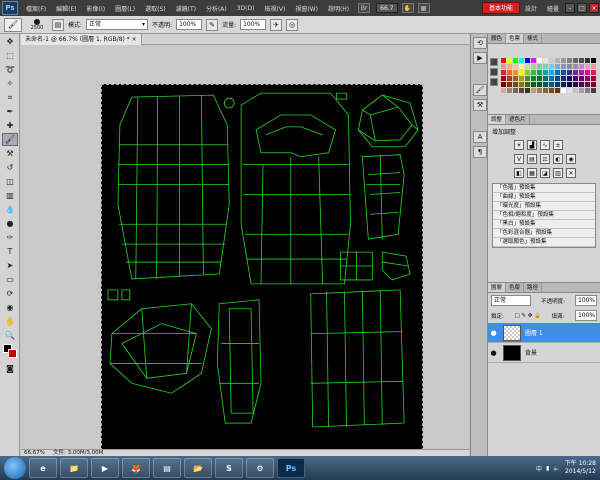 Image resolution: width=600 pixels, height=480 pixels. Describe the element at coordinates (246, 8) in the screenshot. I see `menu-3d: 3D(D)` at that location.